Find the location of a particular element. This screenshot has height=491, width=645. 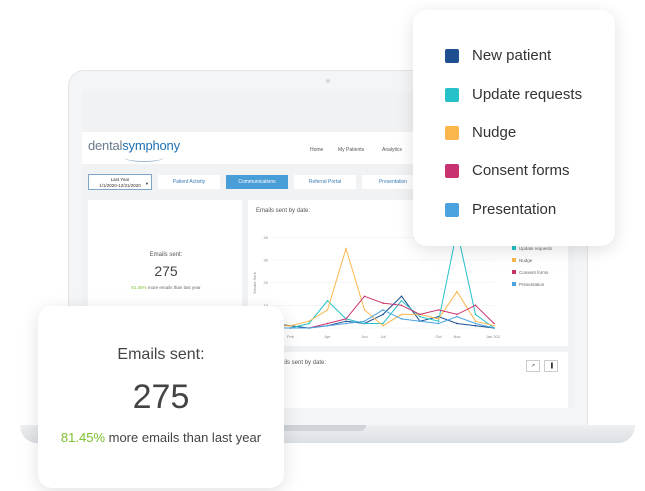

mini-legend-label: Presentation is located at coordinates (532, 284).